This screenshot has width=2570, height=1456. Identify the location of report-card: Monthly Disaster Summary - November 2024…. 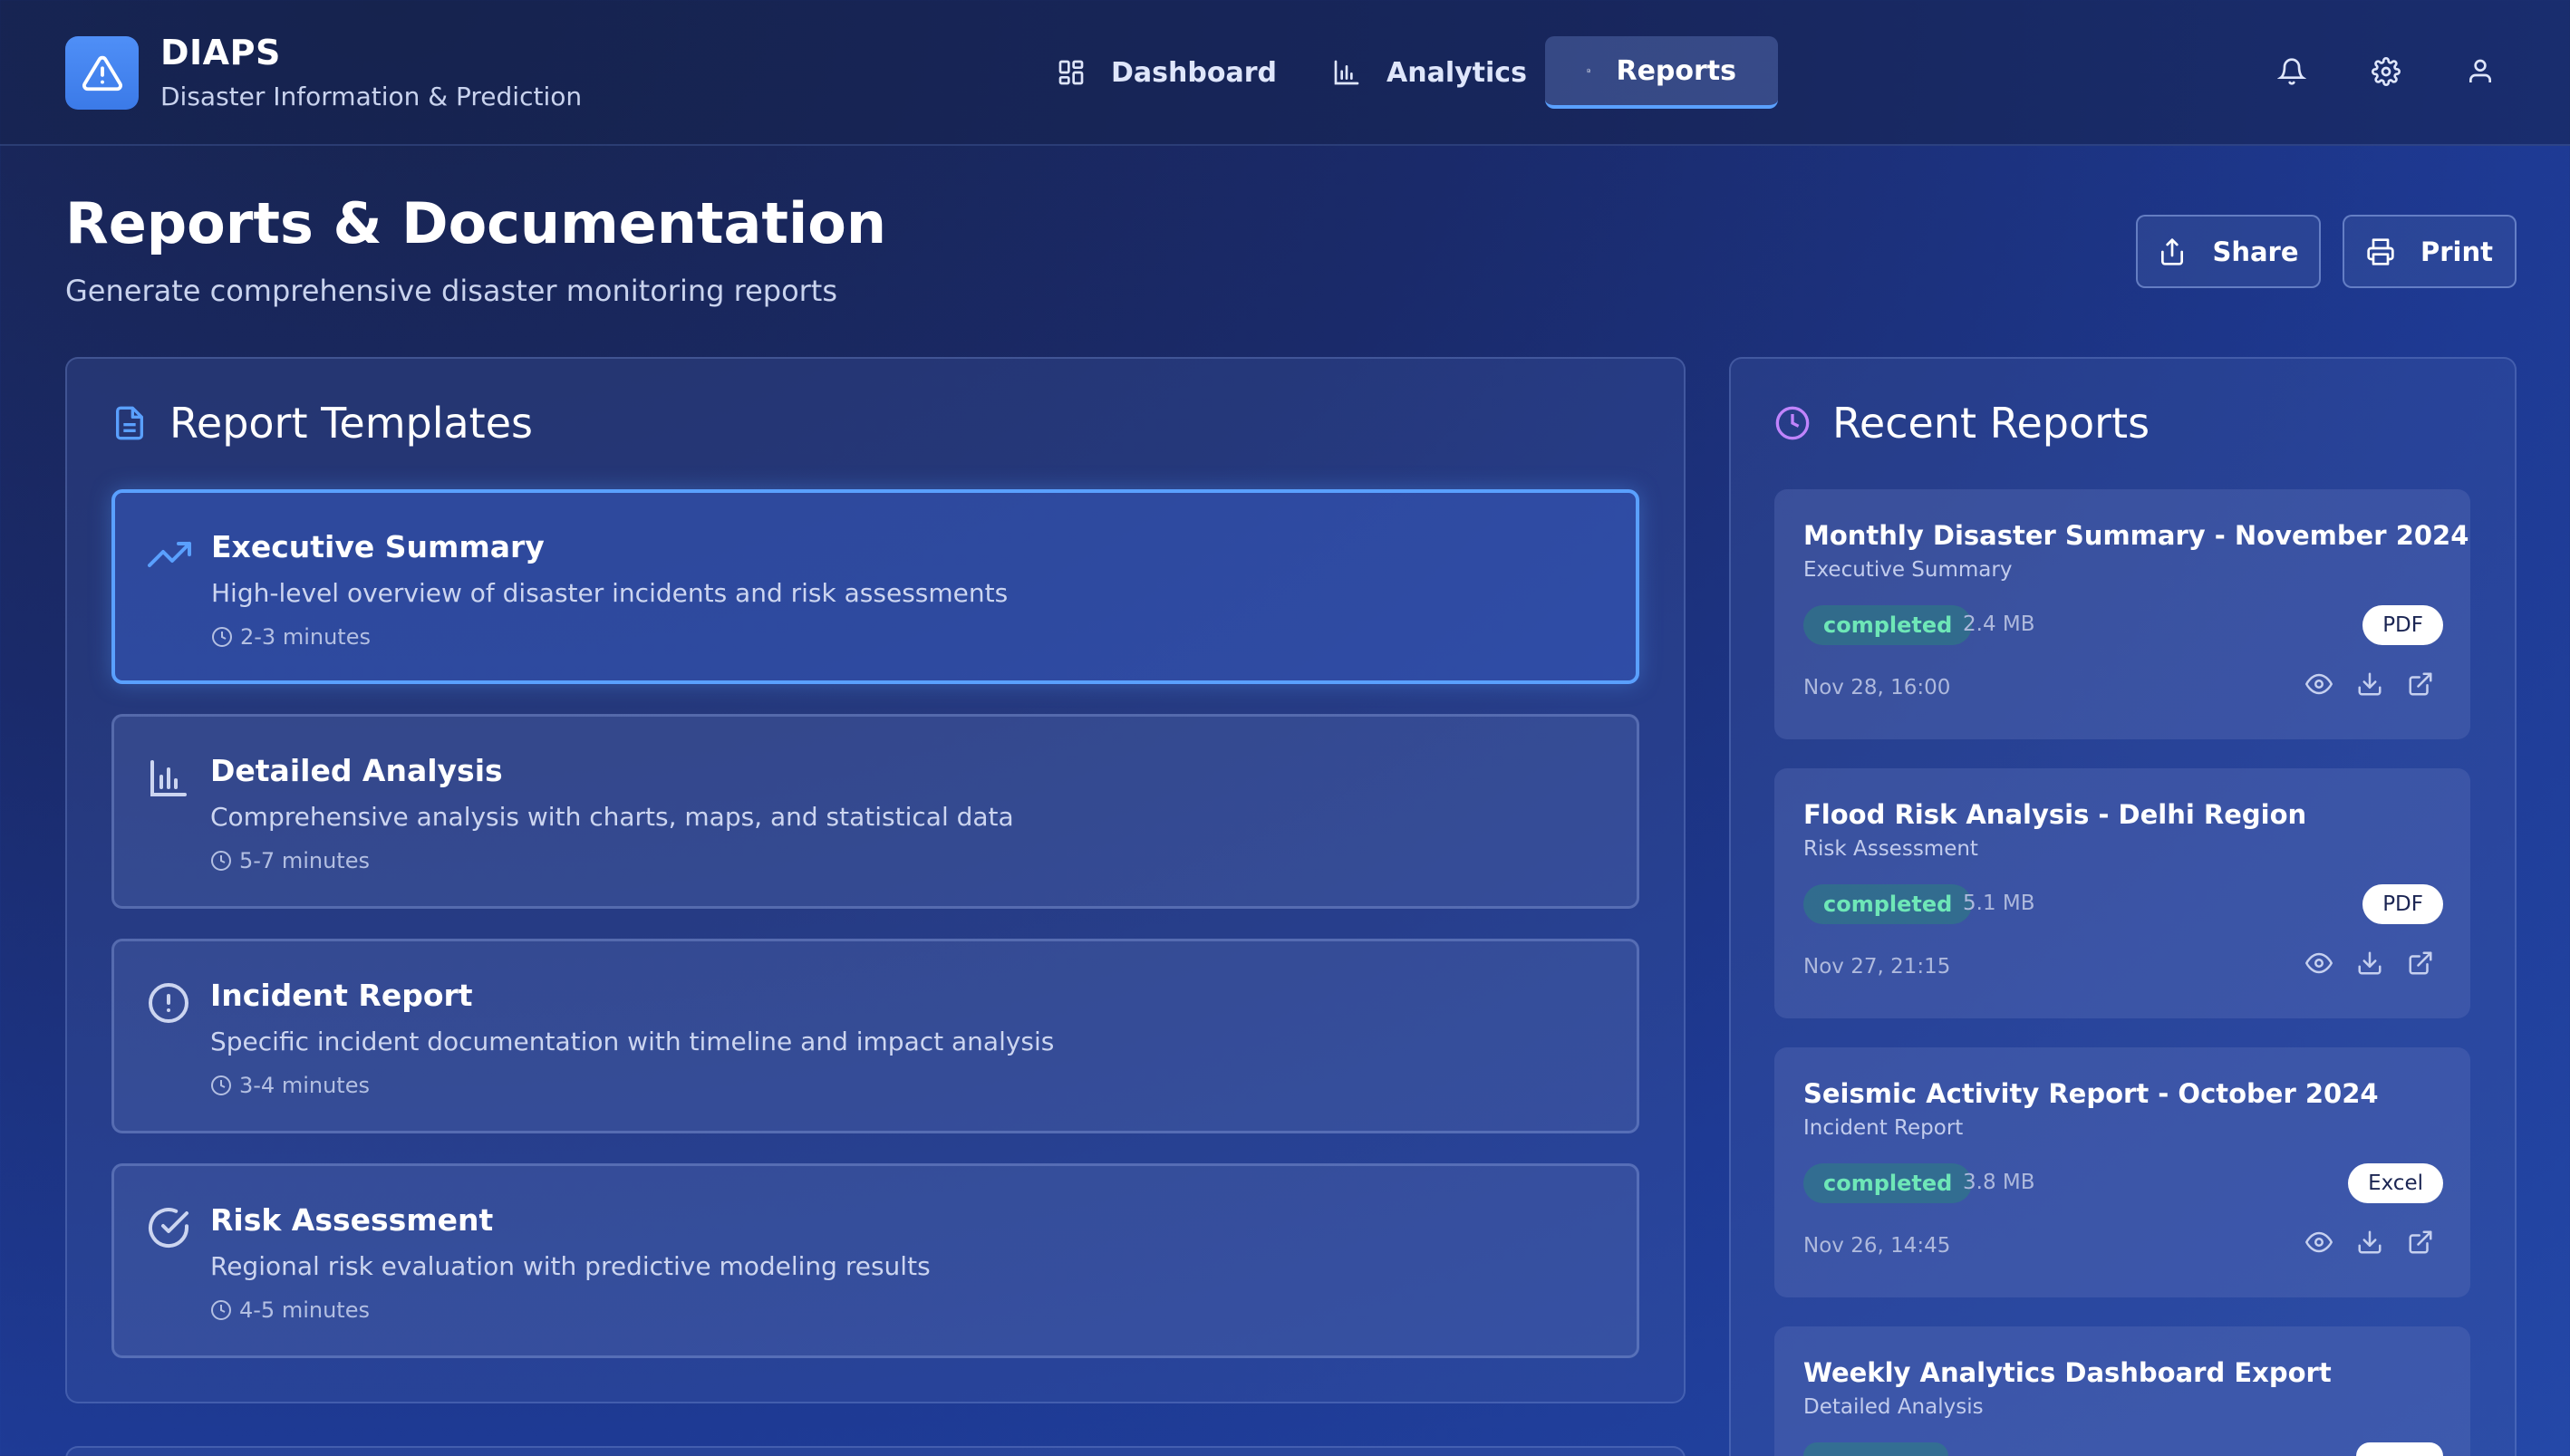
(2122, 614).